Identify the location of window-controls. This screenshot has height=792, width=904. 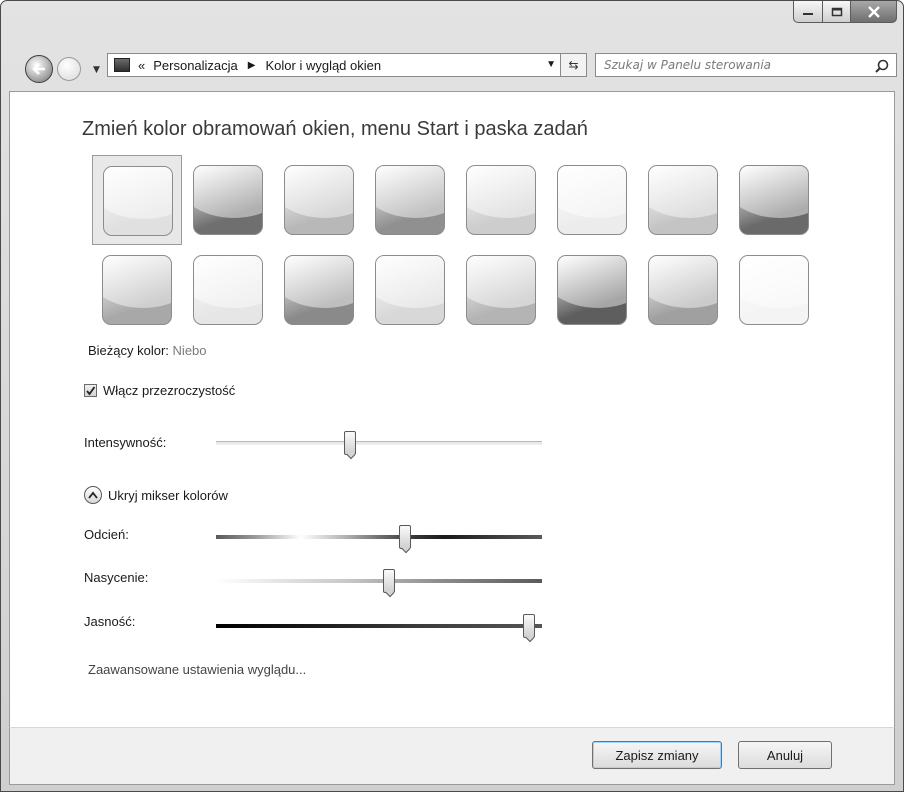
(845, 12).